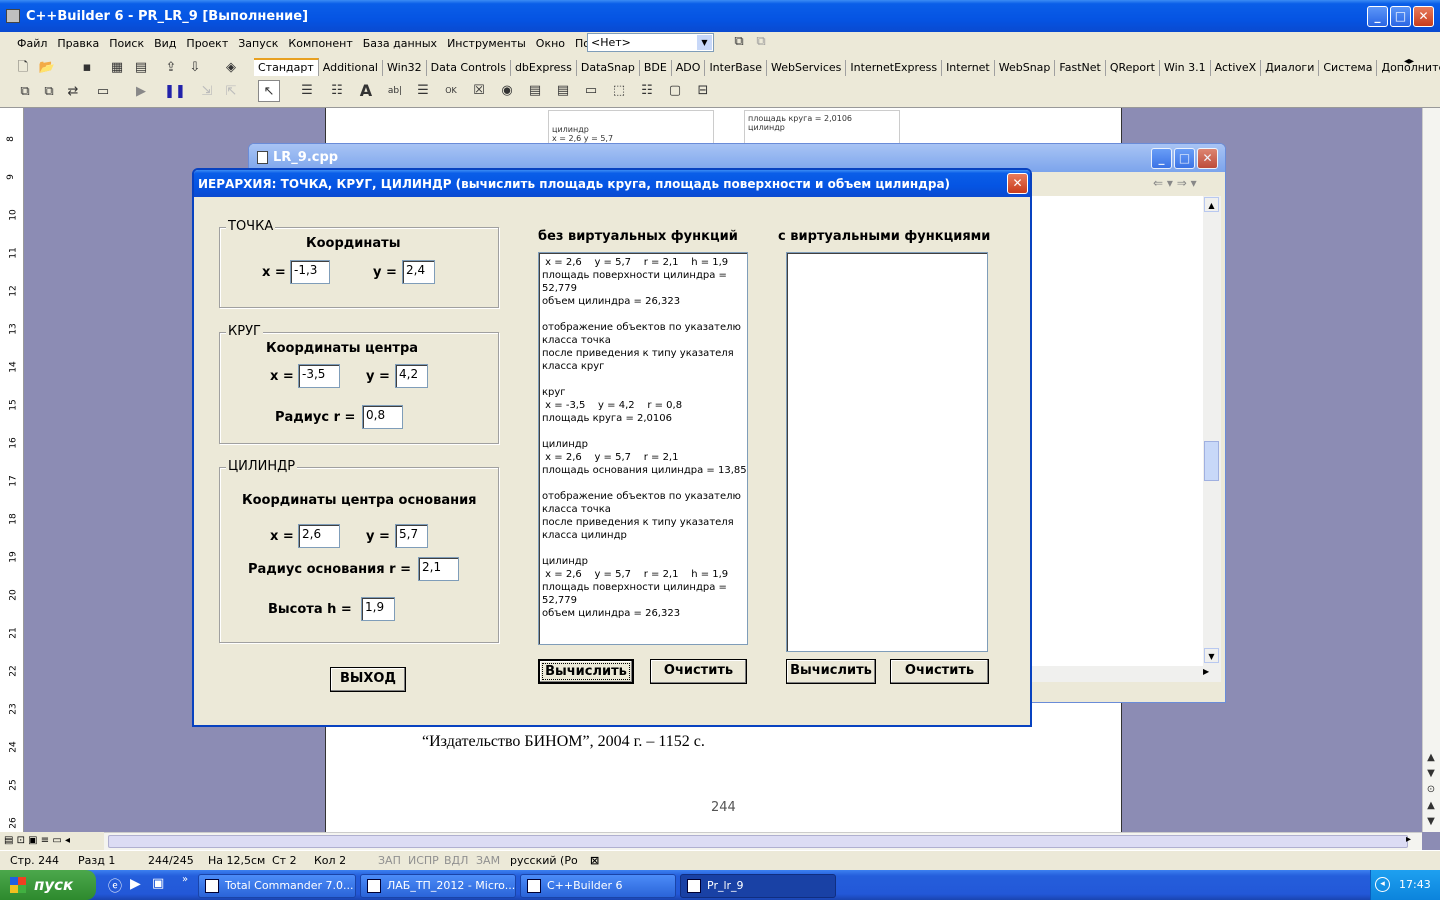 The image size is (1440, 900). Describe the element at coordinates (165, 44) in the screenshot. I see `menu-item-3: Вид` at that location.